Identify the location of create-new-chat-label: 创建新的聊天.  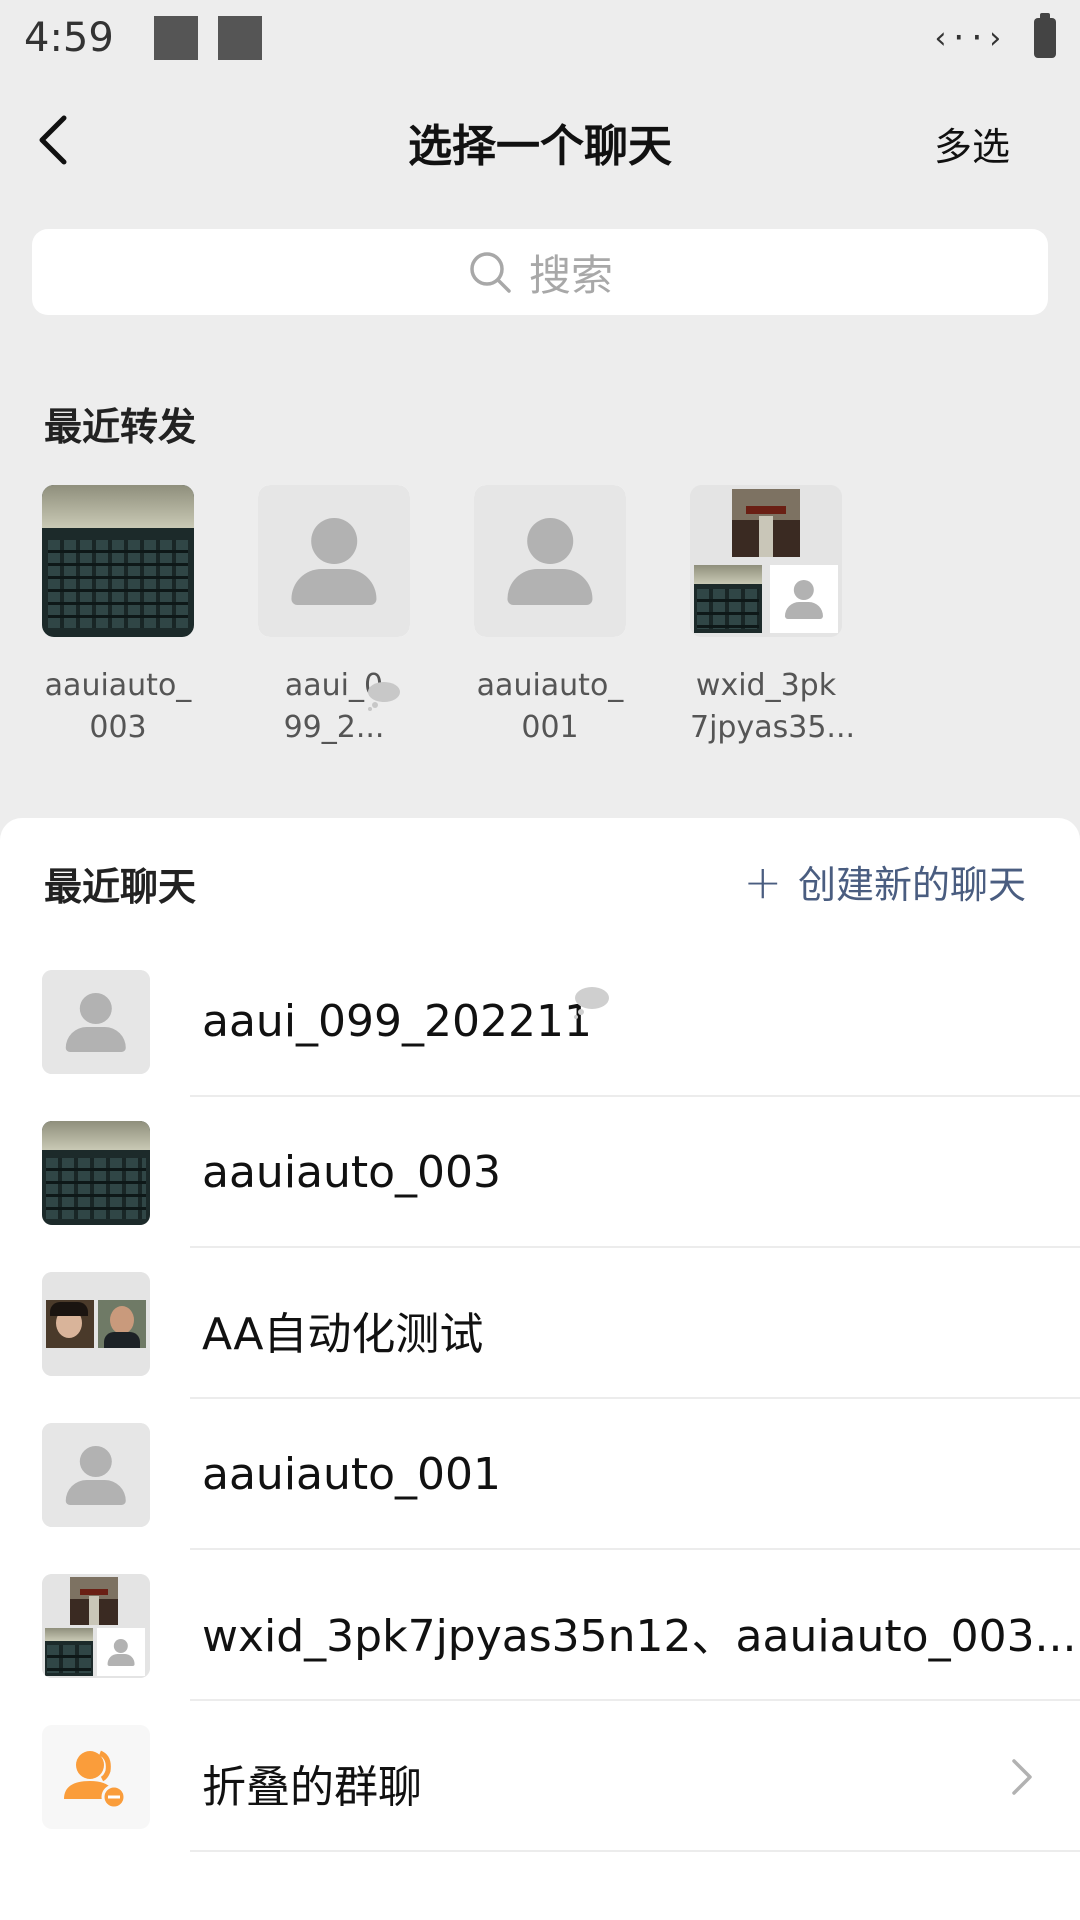
(911, 885).